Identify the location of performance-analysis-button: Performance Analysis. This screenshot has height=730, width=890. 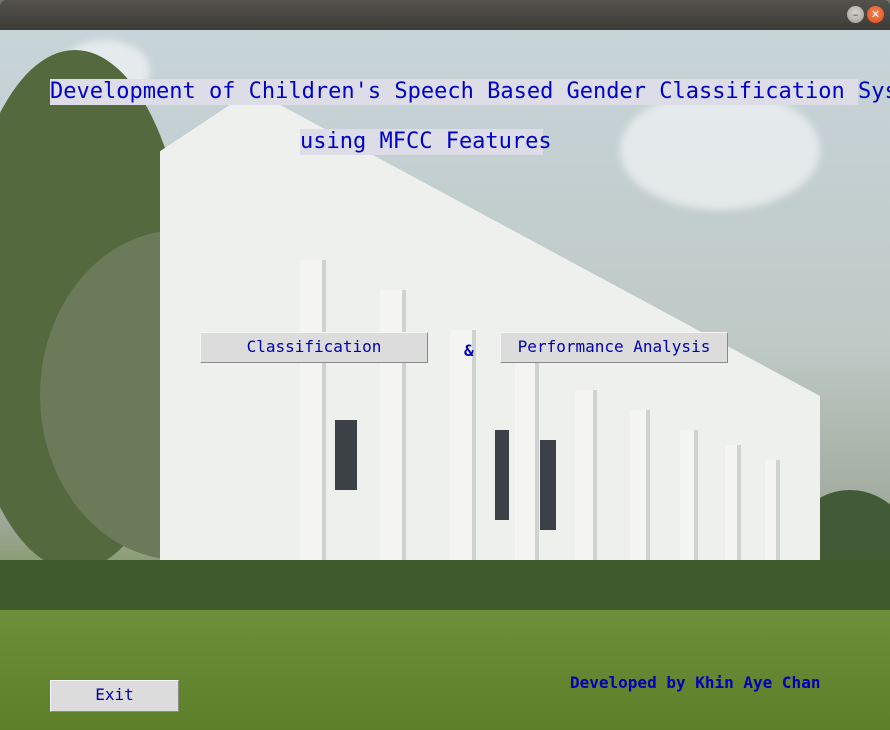
(614, 347).